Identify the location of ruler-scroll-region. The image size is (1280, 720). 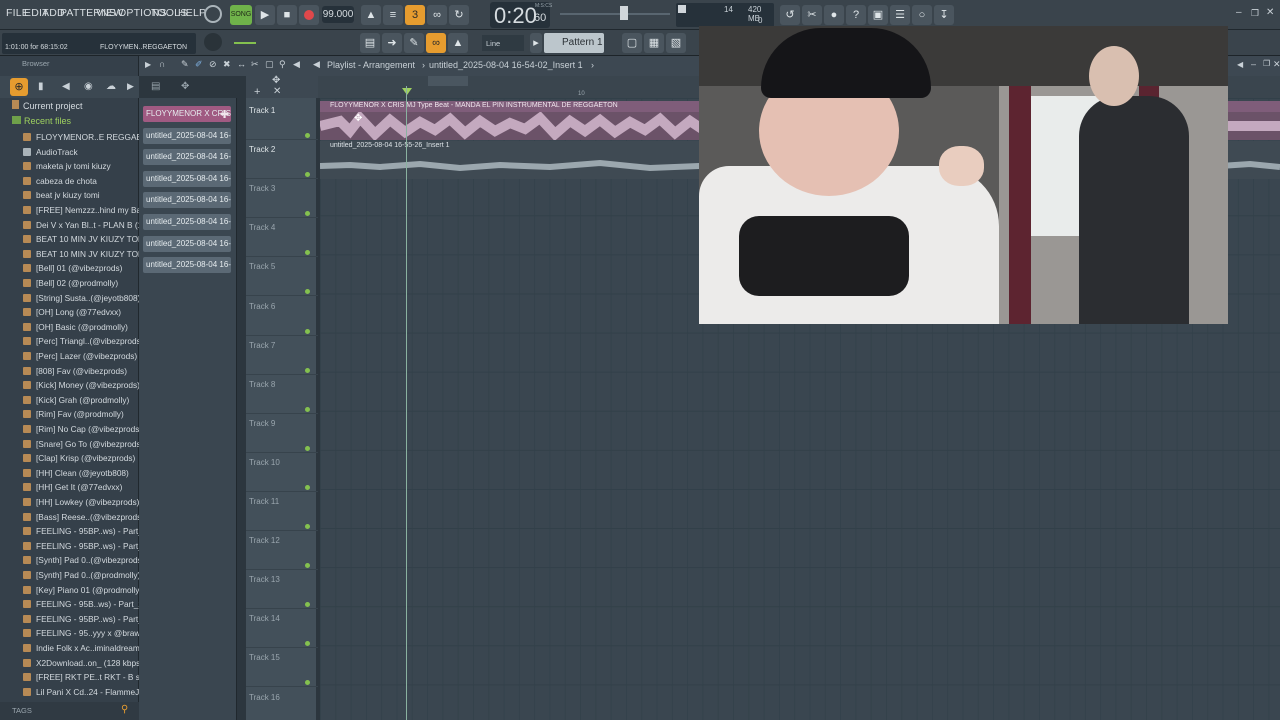
(448, 81).